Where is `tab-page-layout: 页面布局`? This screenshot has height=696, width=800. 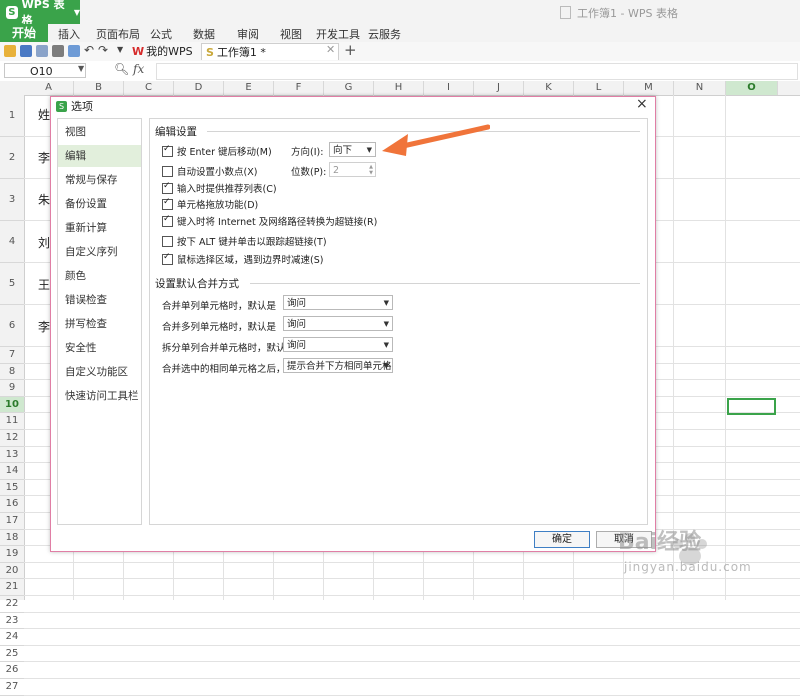
tab-page-layout: 页面布局 is located at coordinates (118, 34).